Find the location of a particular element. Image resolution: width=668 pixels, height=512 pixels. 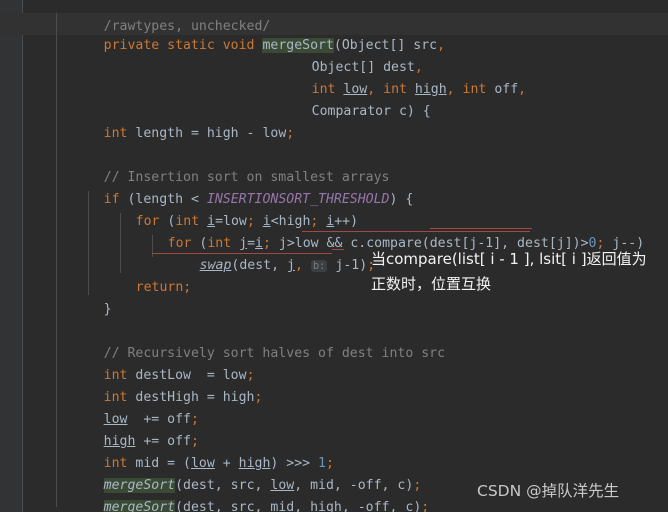

code-line: Object[] dest, is located at coordinates (211, 55).